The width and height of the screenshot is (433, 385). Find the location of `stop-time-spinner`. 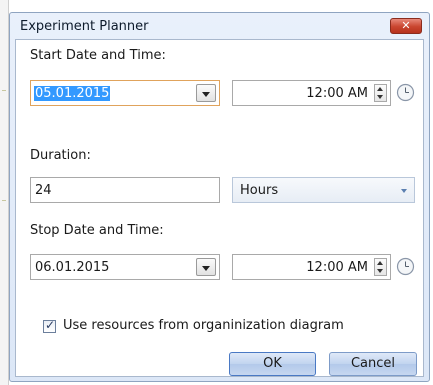

stop-time-spinner is located at coordinates (380, 267).